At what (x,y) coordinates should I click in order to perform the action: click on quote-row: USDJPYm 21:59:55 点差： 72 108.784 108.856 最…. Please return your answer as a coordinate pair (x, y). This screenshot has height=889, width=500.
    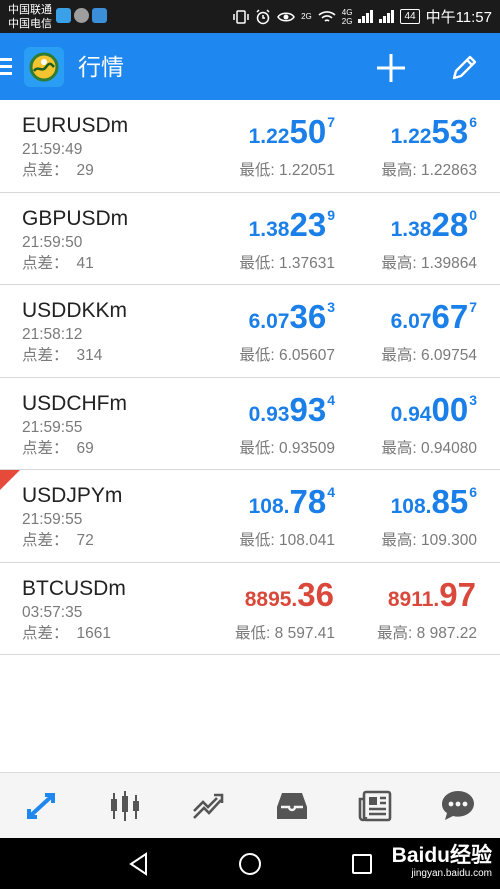
    Looking at the image, I should click on (250, 516).